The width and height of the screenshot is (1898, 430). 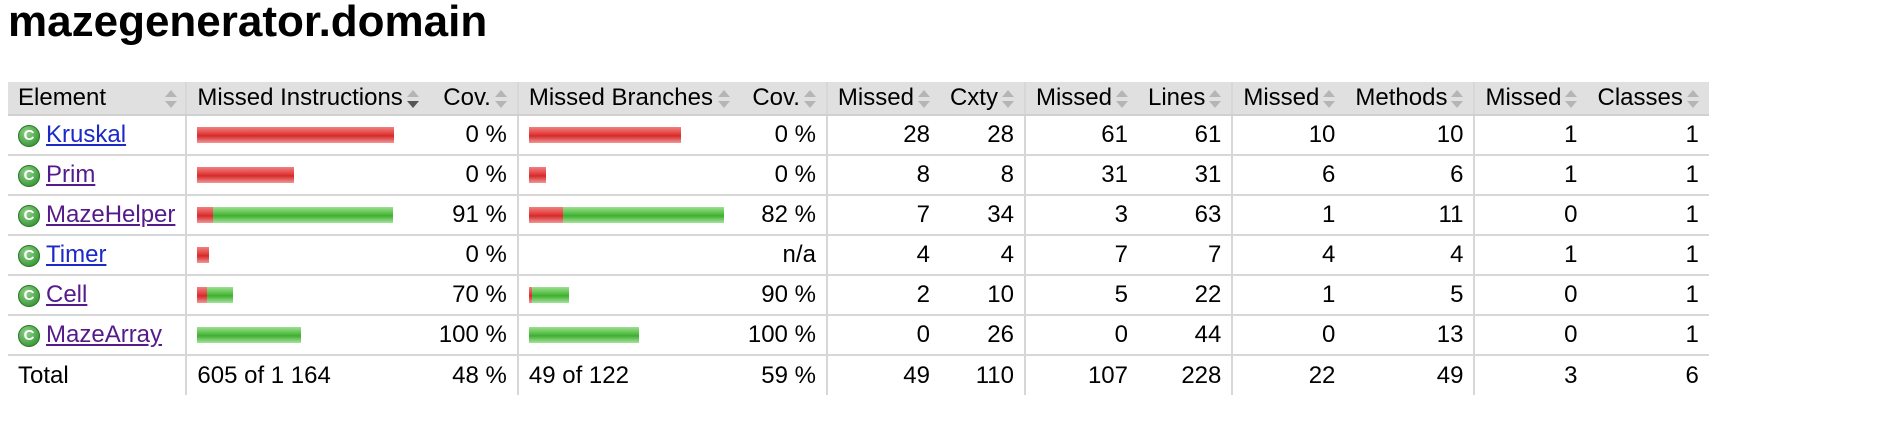 What do you see at coordinates (1410, 99) in the screenshot?
I see `col-methods-header: Methods` at bounding box center [1410, 99].